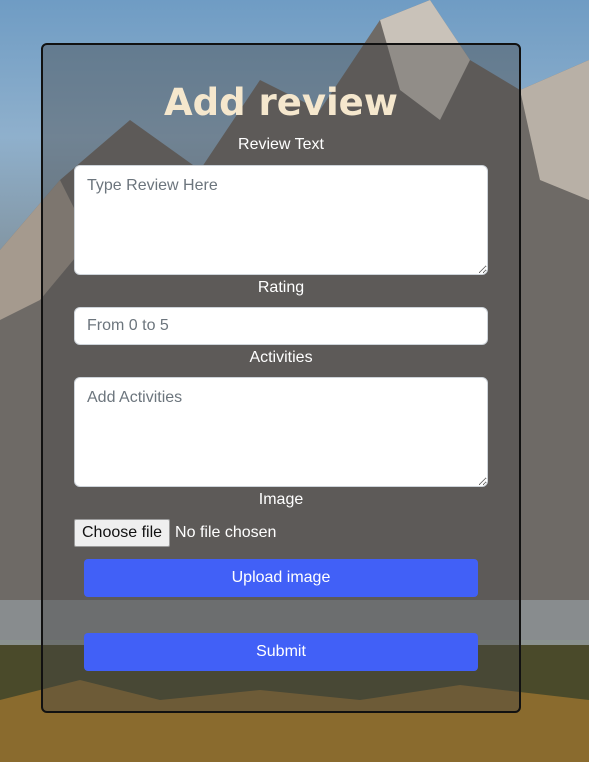 The height and width of the screenshot is (762, 589). Describe the element at coordinates (281, 499) in the screenshot. I see `image-label: Image` at that location.